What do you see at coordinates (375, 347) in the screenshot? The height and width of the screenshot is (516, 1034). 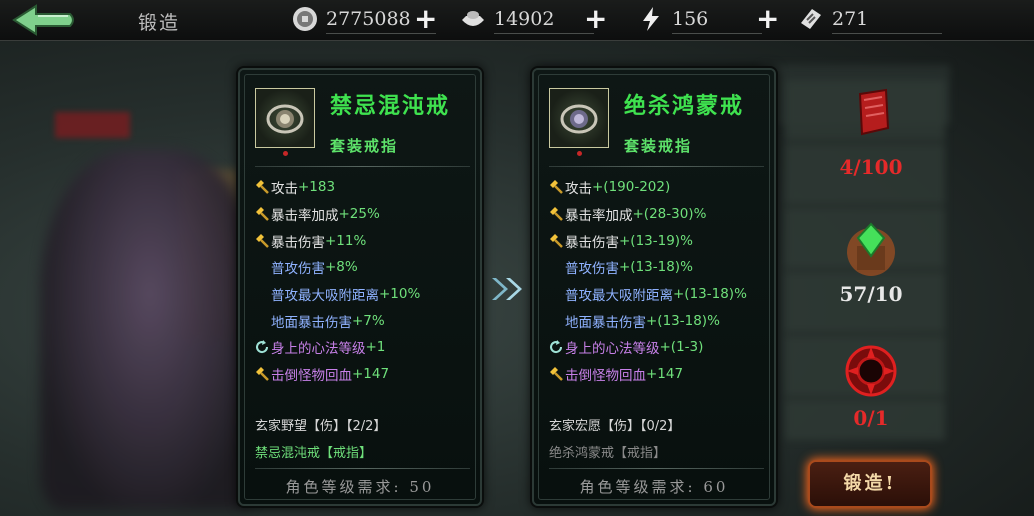 I see `stat-value: +1` at bounding box center [375, 347].